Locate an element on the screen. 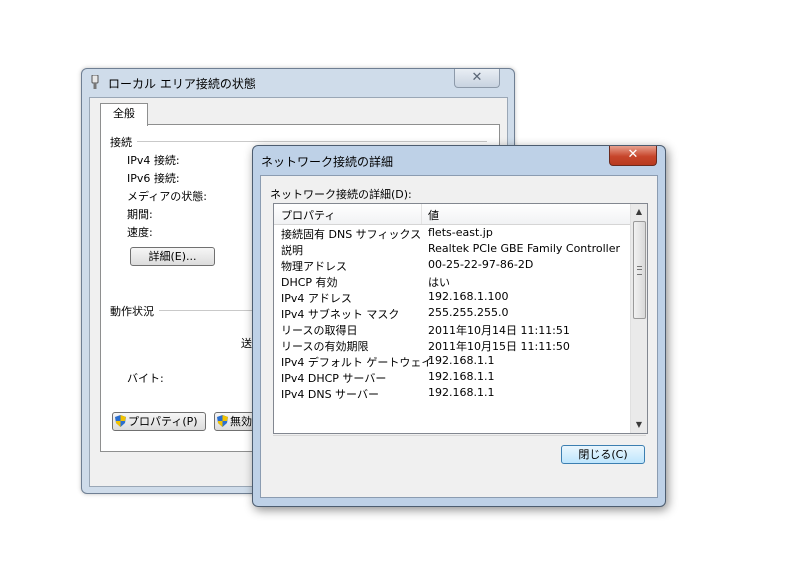 The width and height of the screenshot is (792, 573). details-list-header: プロパティ 値 is located at coordinates (452, 214).